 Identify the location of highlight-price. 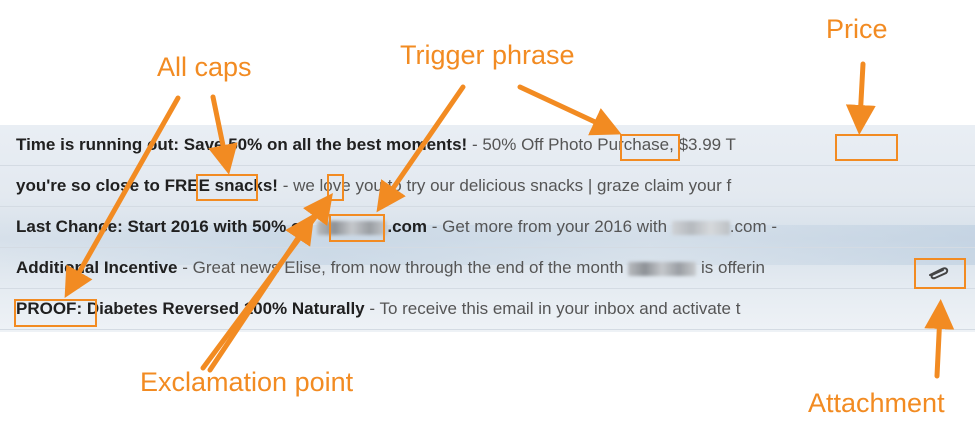
(866, 147).